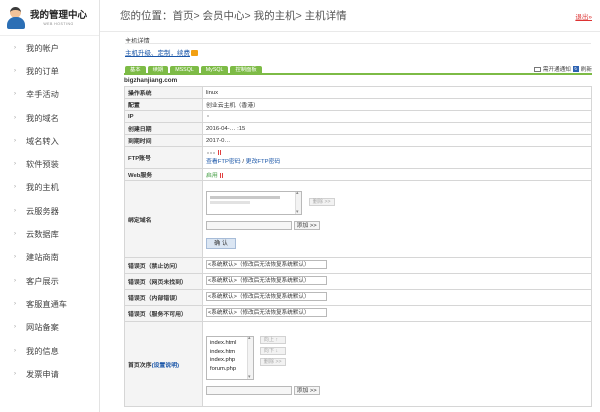 This screenshot has height=412, width=600. What do you see at coordinates (212, 176) in the screenshot?
I see `web-status: 启用` at bounding box center [212, 176].